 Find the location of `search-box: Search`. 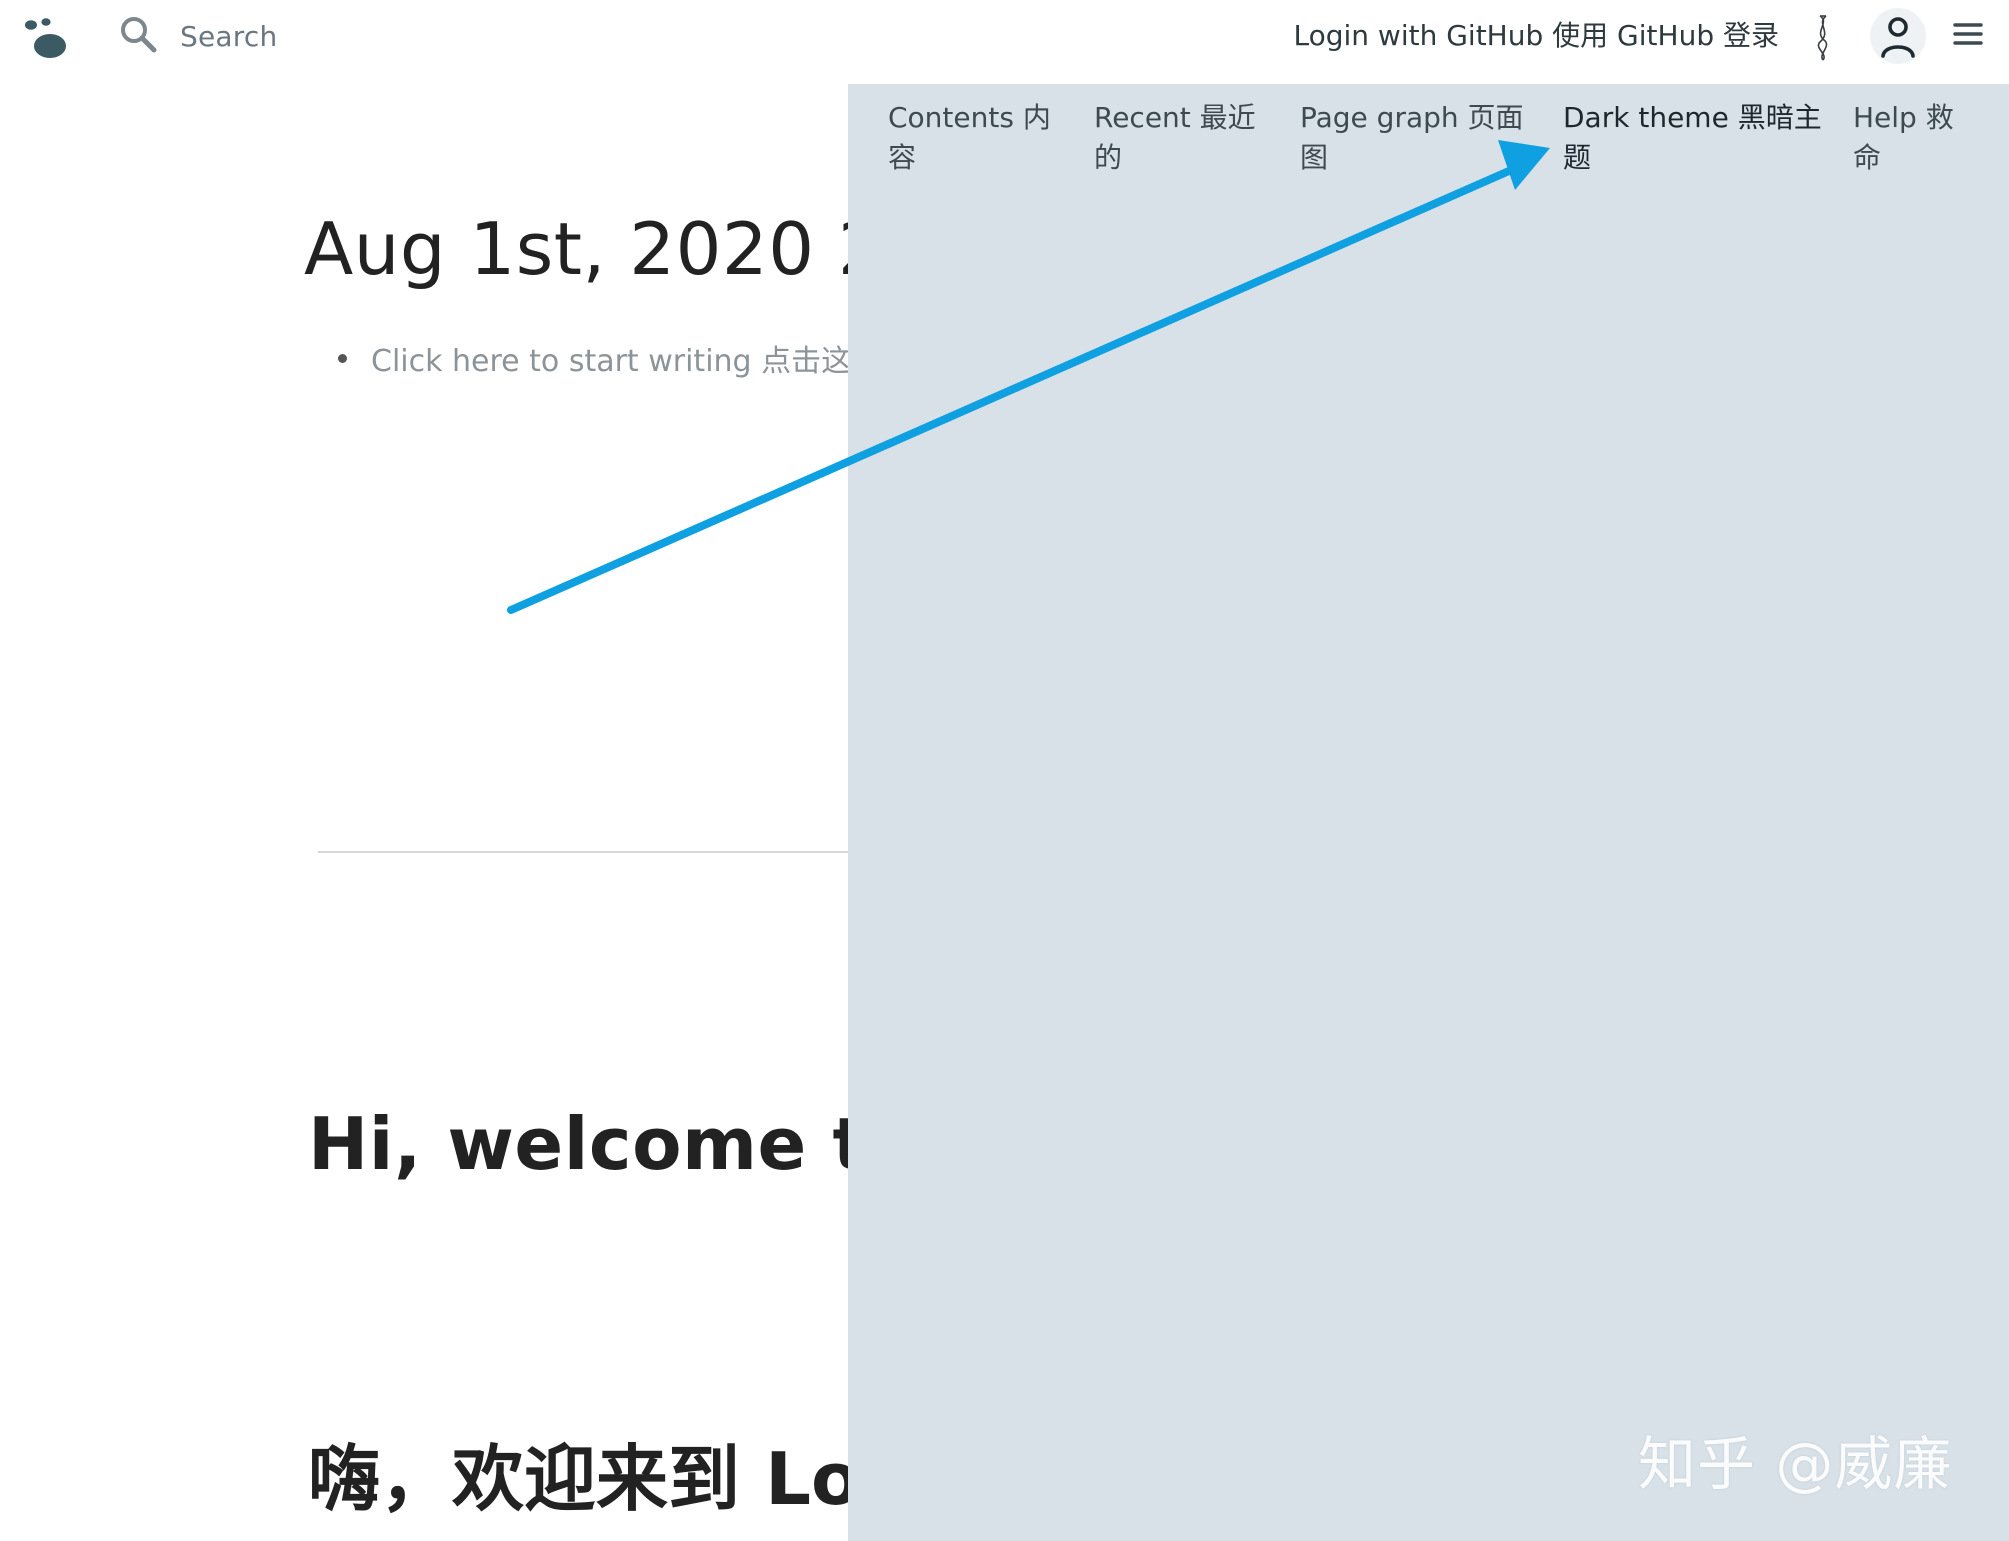

search-box: Search is located at coordinates (197, 36).